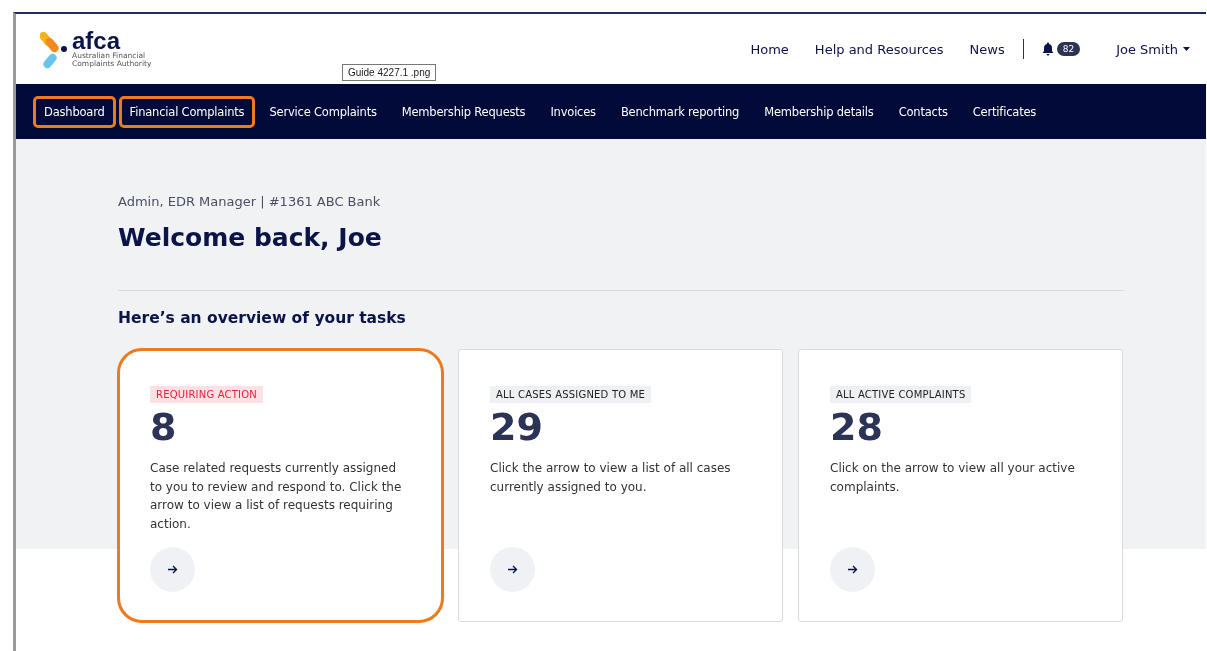 The height and width of the screenshot is (651, 1207). Describe the element at coordinates (187, 111) in the screenshot. I see `nav-tab: Financial Complaints` at that location.